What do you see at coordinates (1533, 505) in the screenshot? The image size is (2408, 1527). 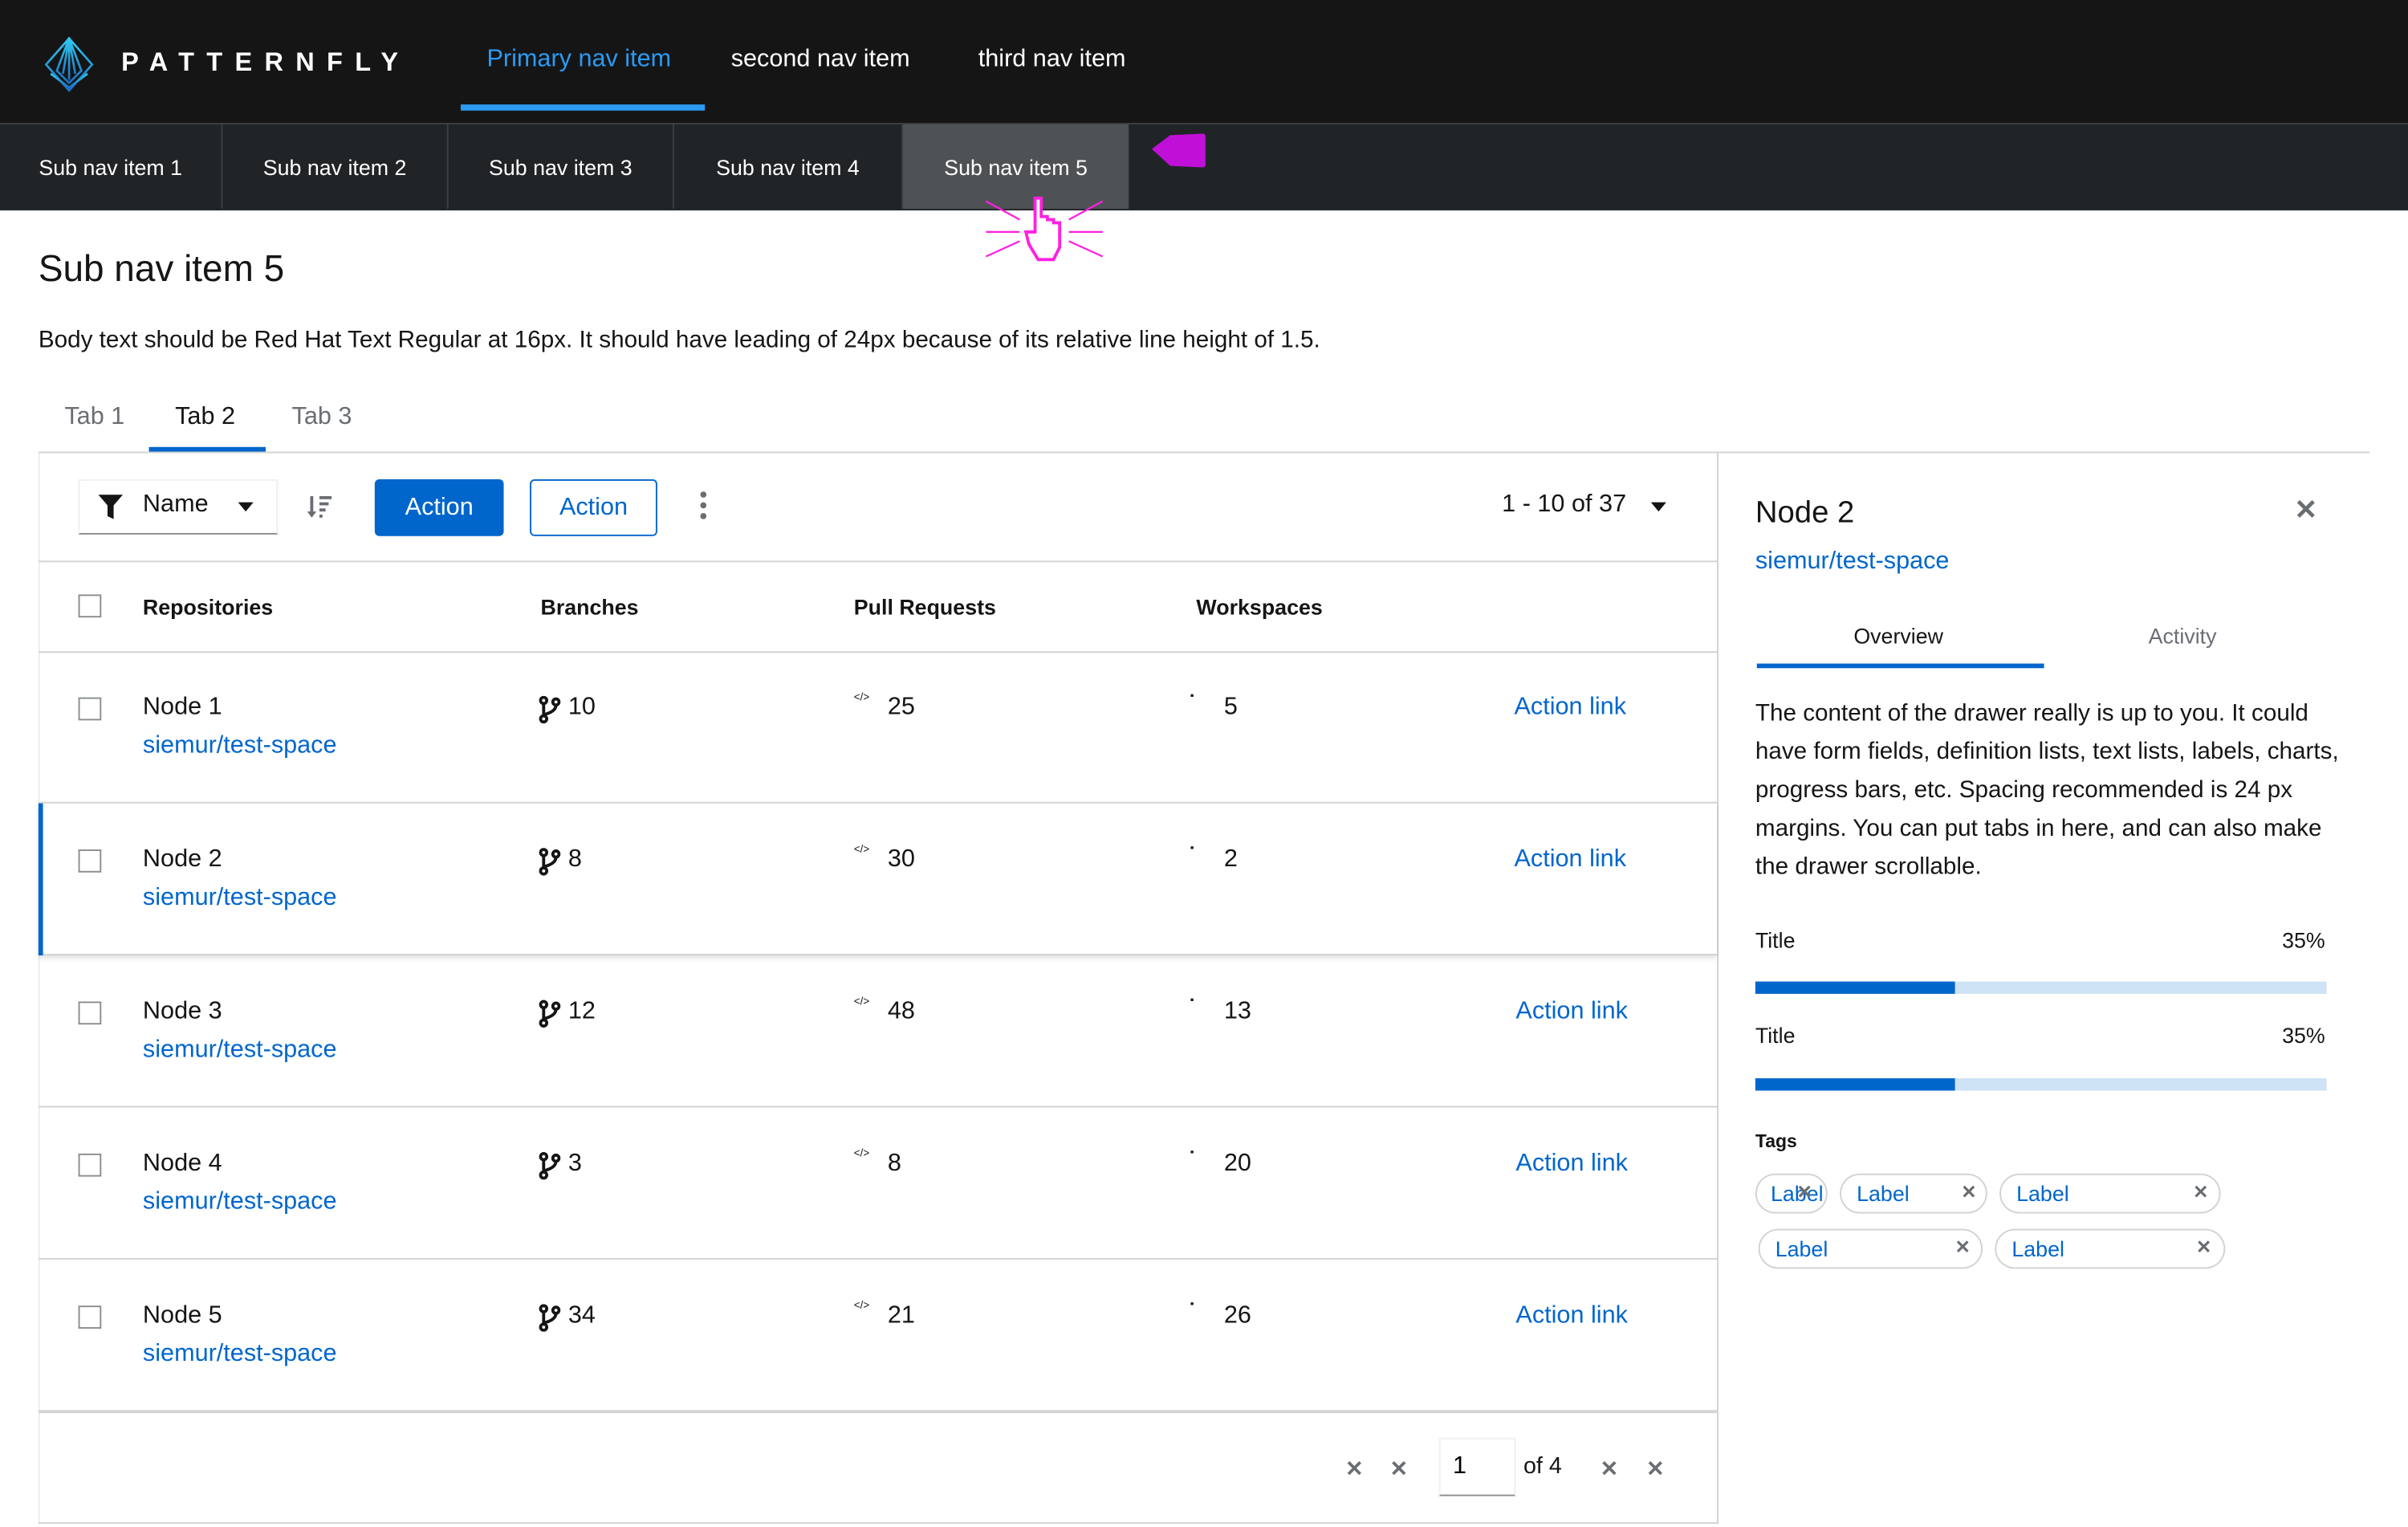 I see `pagination-range: 1 - 10` at bounding box center [1533, 505].